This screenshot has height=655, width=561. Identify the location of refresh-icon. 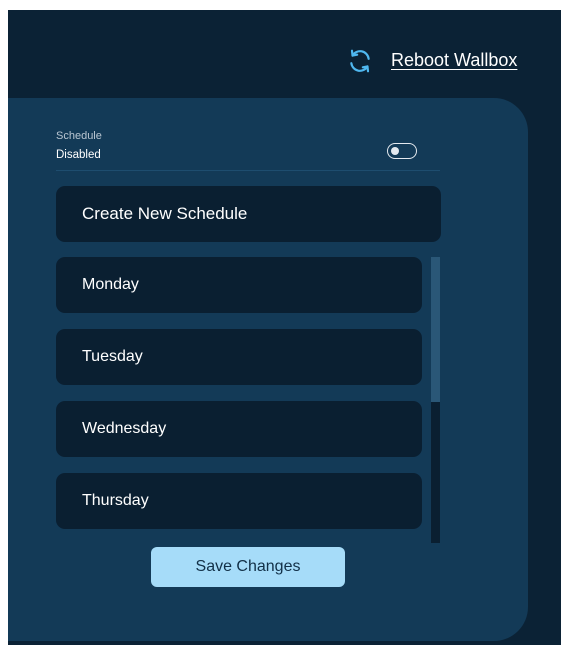
(360, 61).